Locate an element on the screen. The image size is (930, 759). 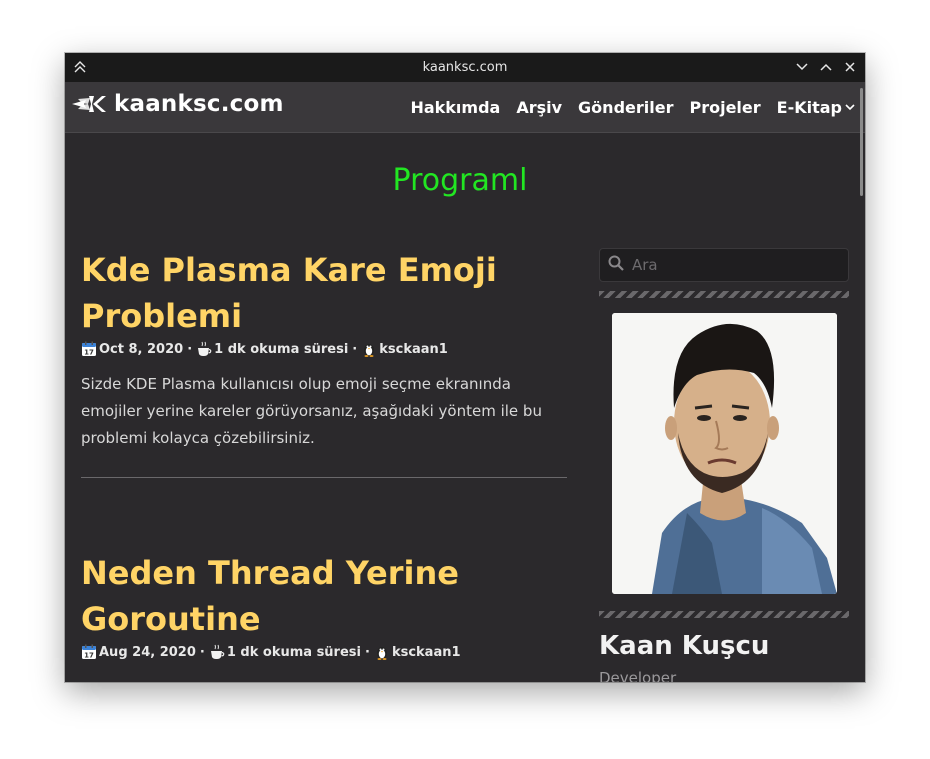
author-name: Kaan Kuşcu is located at coordinates (684, 646).